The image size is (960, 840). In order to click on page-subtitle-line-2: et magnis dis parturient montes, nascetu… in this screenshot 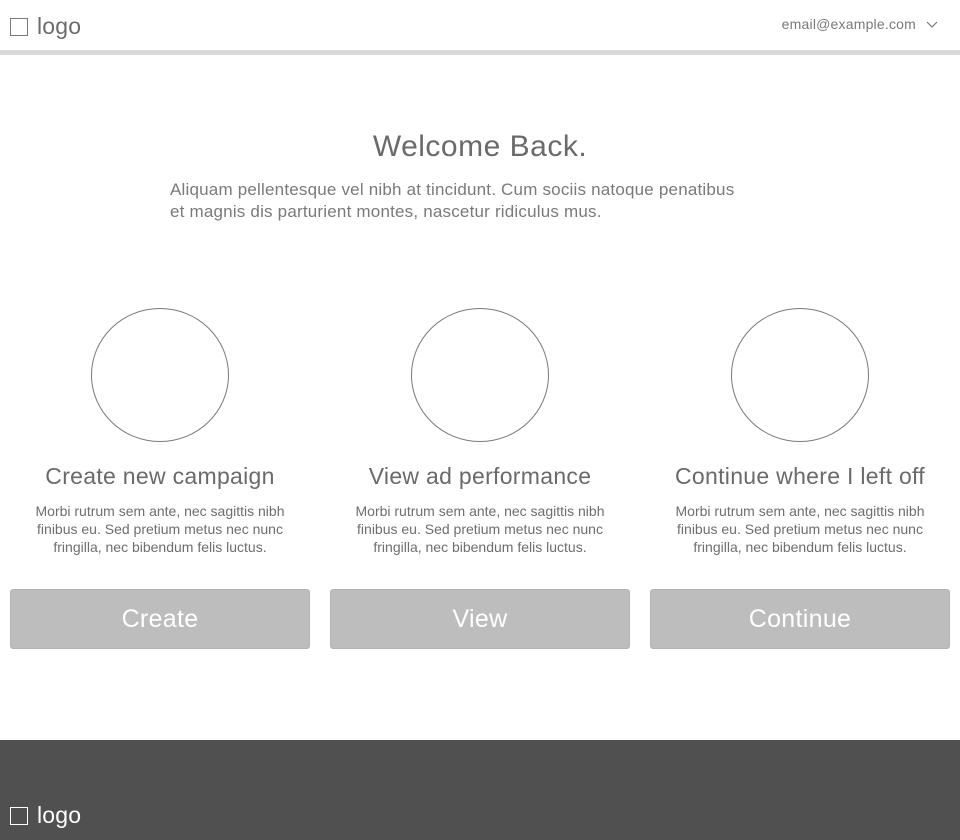, I will do `click(386, 211)`.